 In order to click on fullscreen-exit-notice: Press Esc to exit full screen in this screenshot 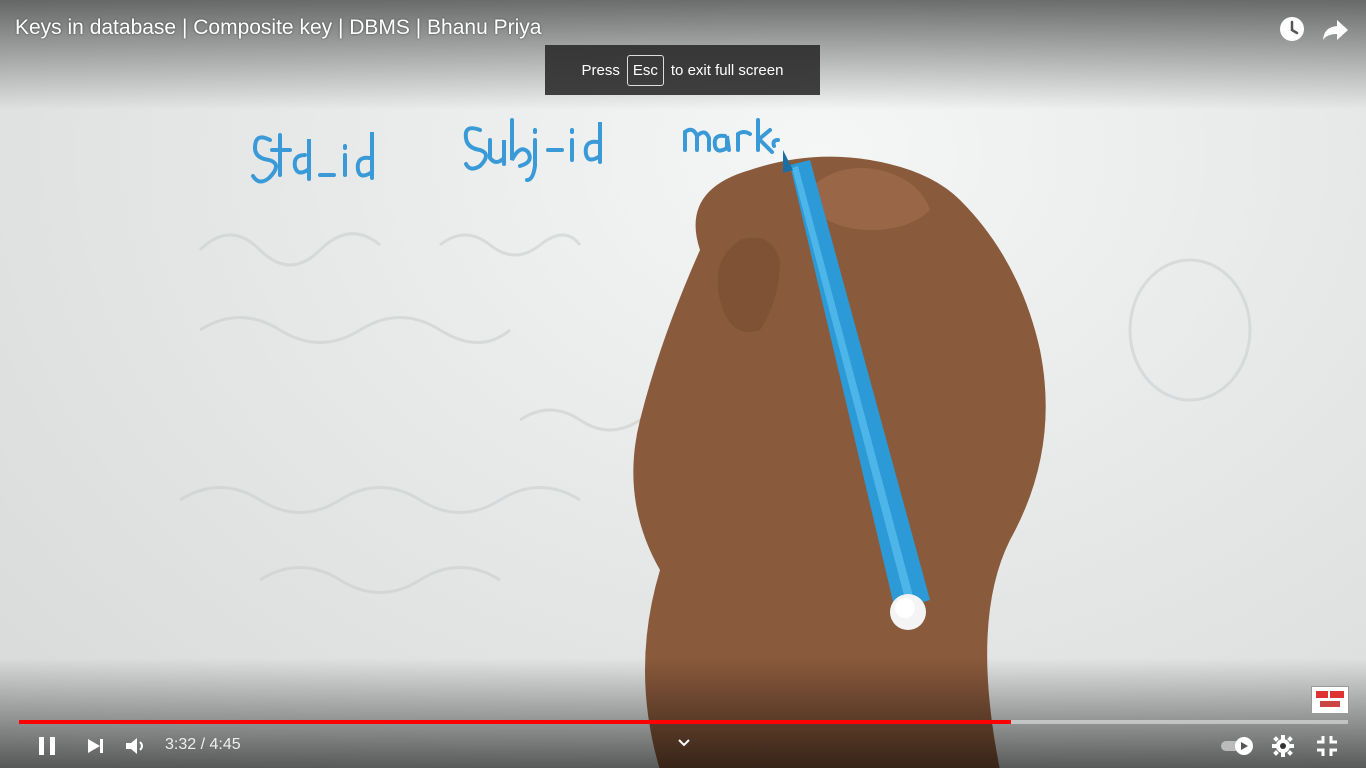, I will do `click(682, 70)`.